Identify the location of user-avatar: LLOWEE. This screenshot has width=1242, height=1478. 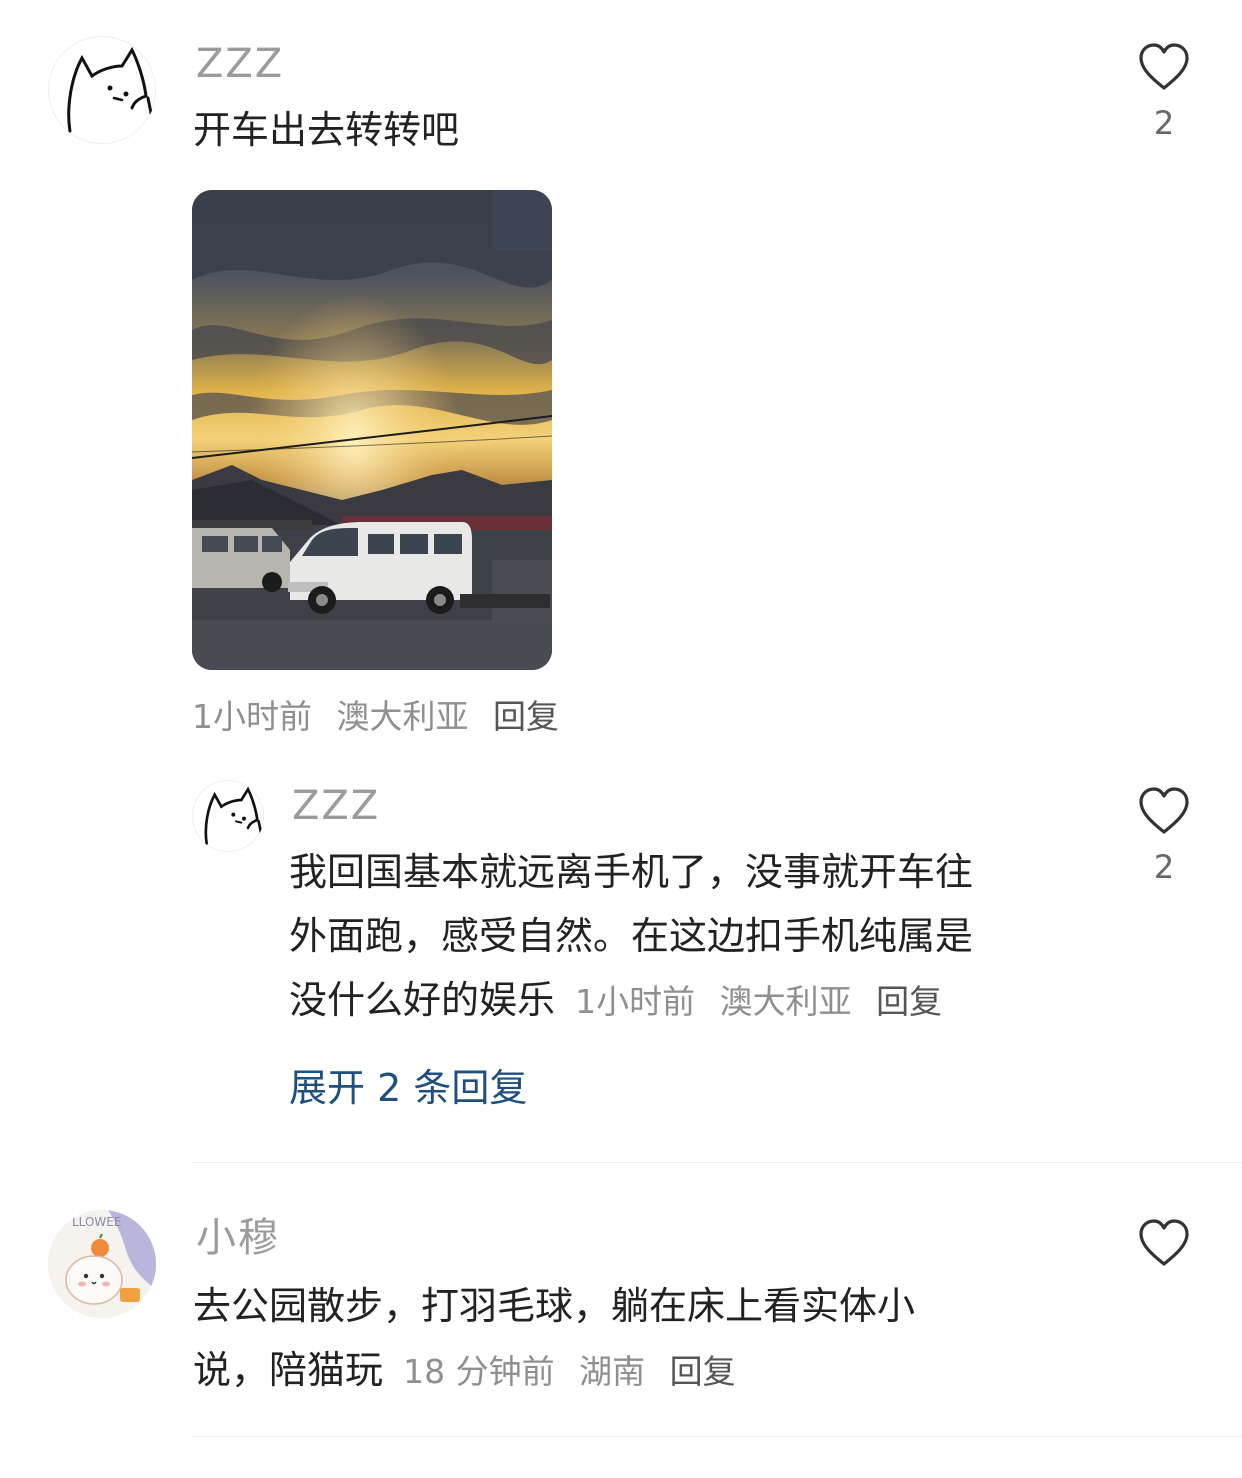
(102, 1264).